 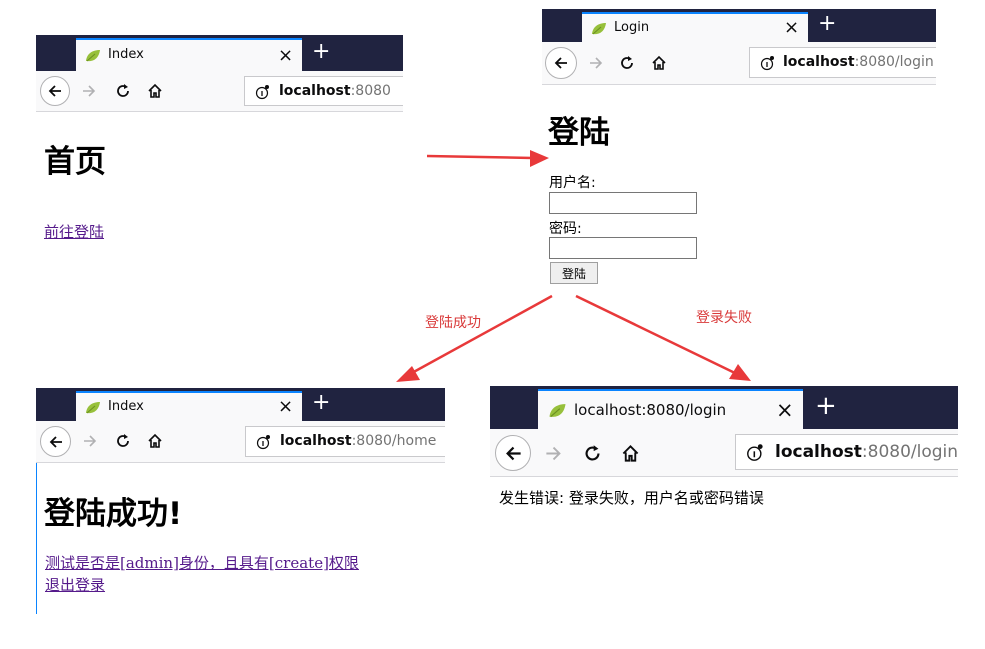 What do you see at coordinates (631, 498) in the screenshot?
I see `error-message: 发生错误: 登录失败，用户名或密码错误` at bounding box center [631, 498].